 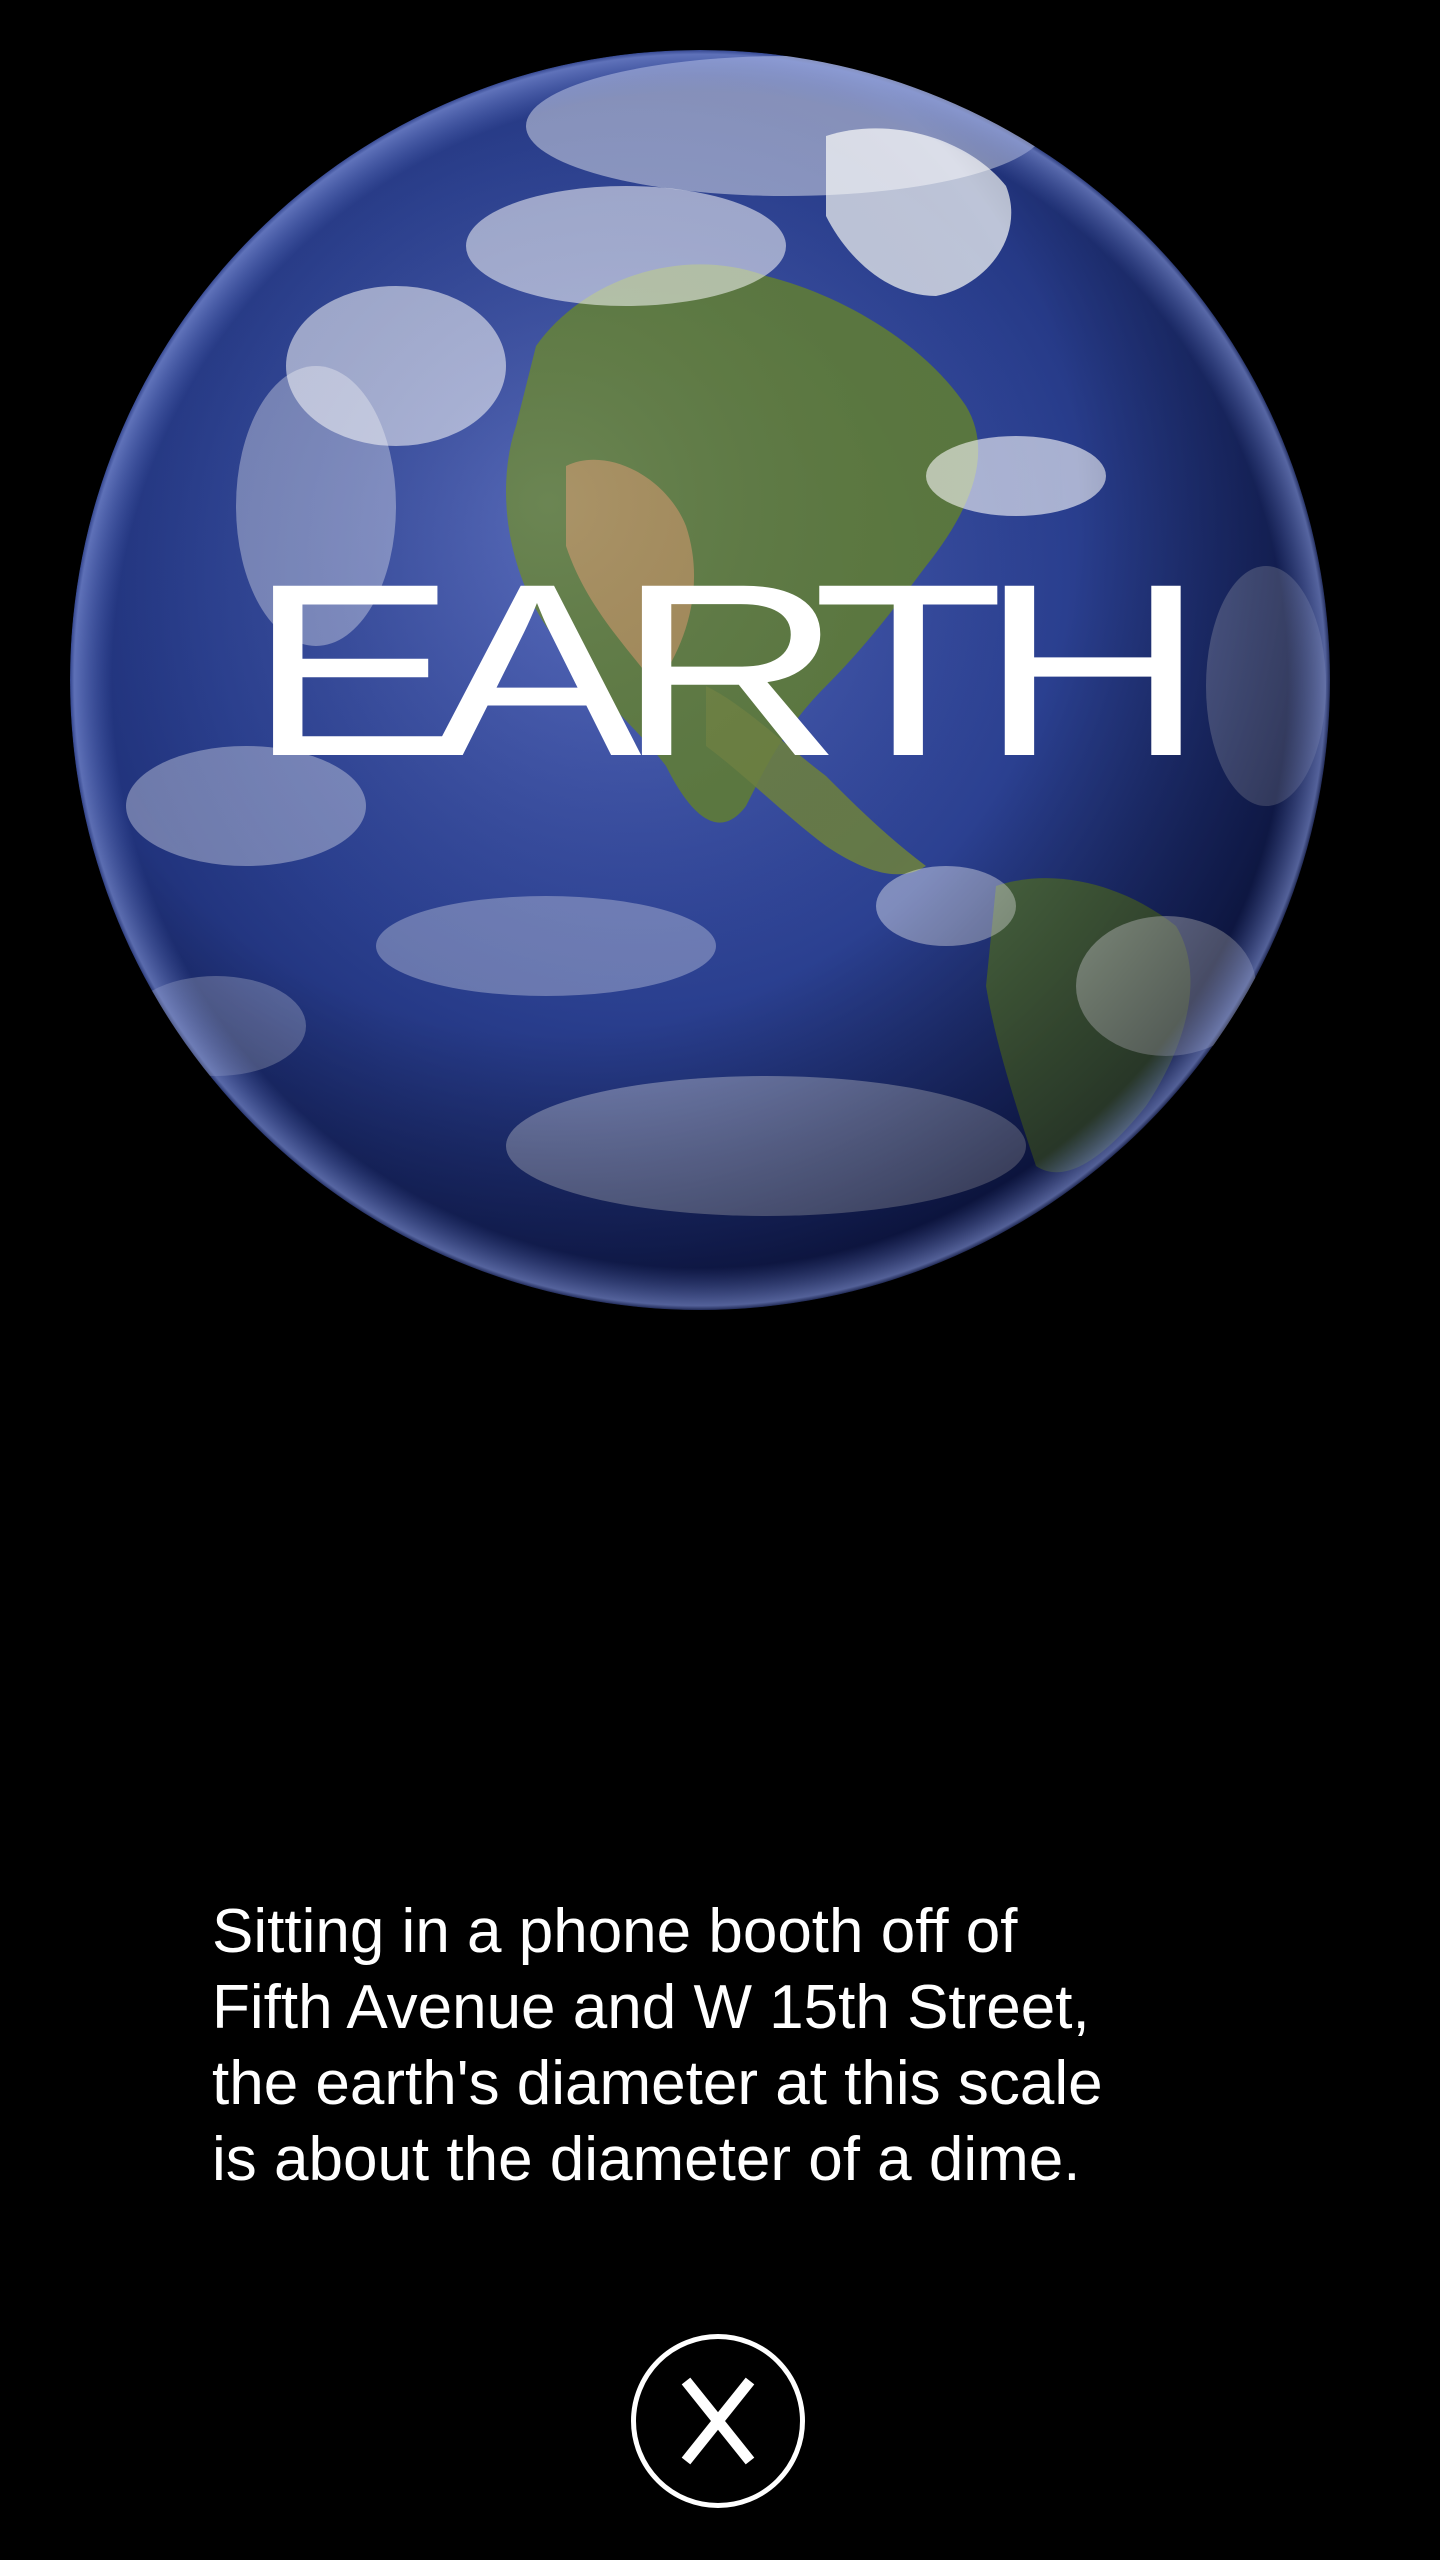 I want to click on description-line: Sitting in a phone booth off of, so click(x=615, y=1931).